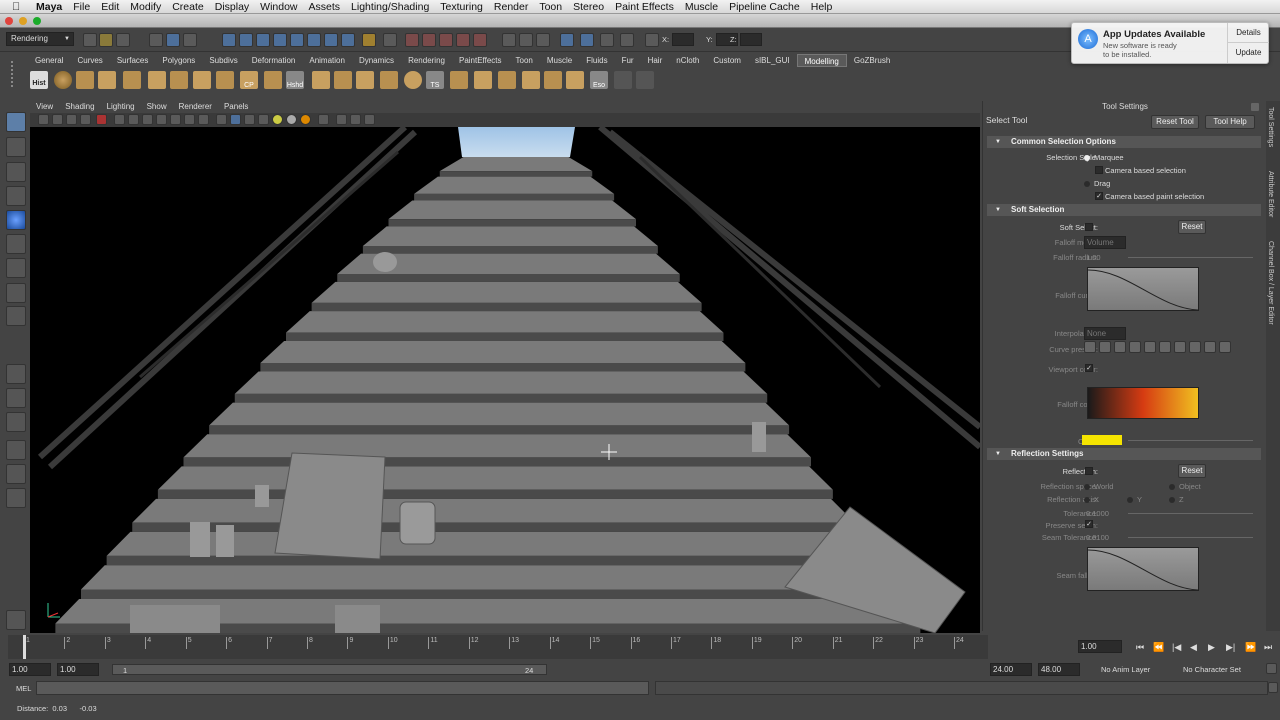  I want to click on shelf-tab-fur: Fur, so click(627, 60).